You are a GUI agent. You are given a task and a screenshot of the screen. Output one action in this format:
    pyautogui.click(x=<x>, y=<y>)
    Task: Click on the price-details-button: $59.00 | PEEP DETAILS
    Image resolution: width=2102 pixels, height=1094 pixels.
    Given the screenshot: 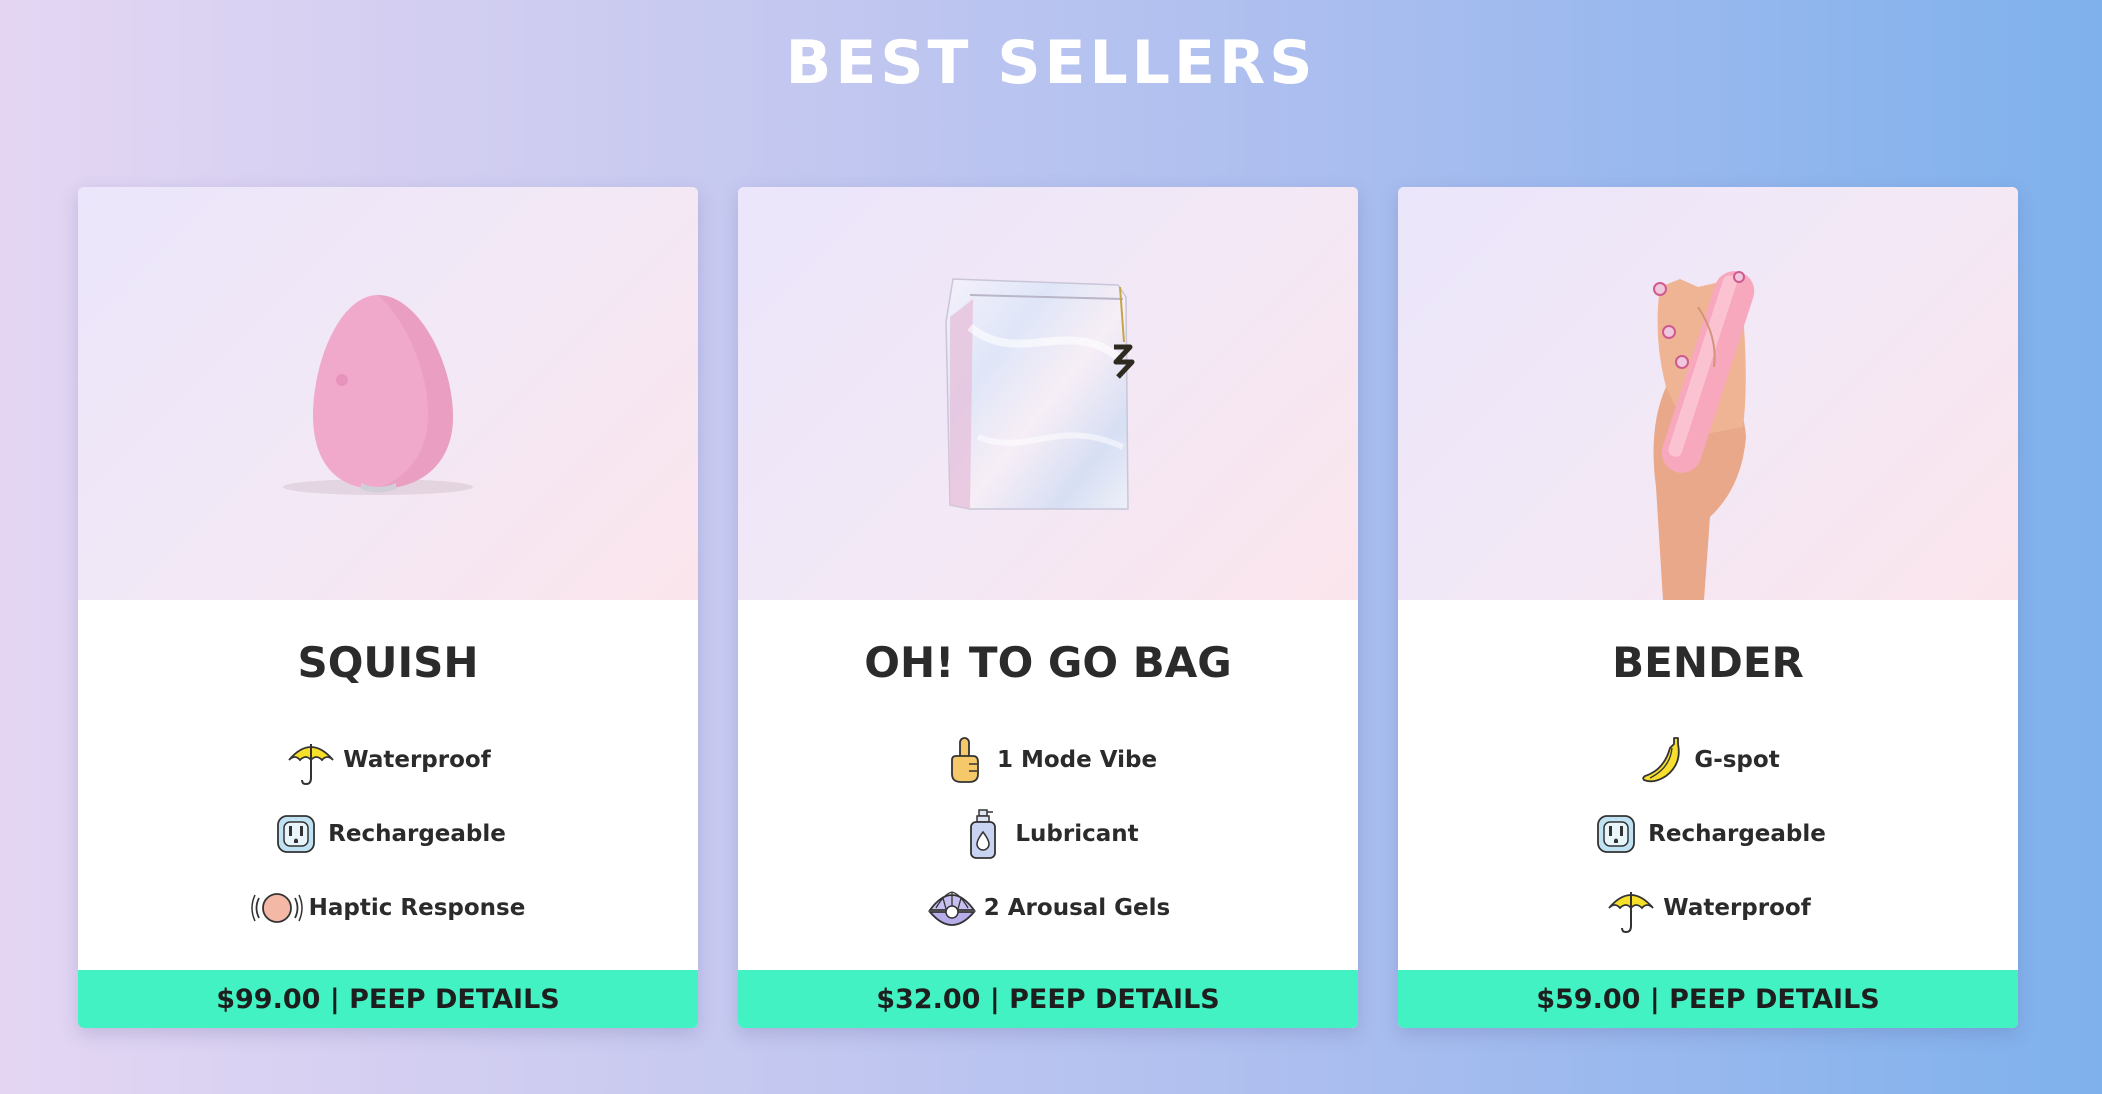 What is the action you would take?
    pyautogui.click(x=1708, y=999)
    